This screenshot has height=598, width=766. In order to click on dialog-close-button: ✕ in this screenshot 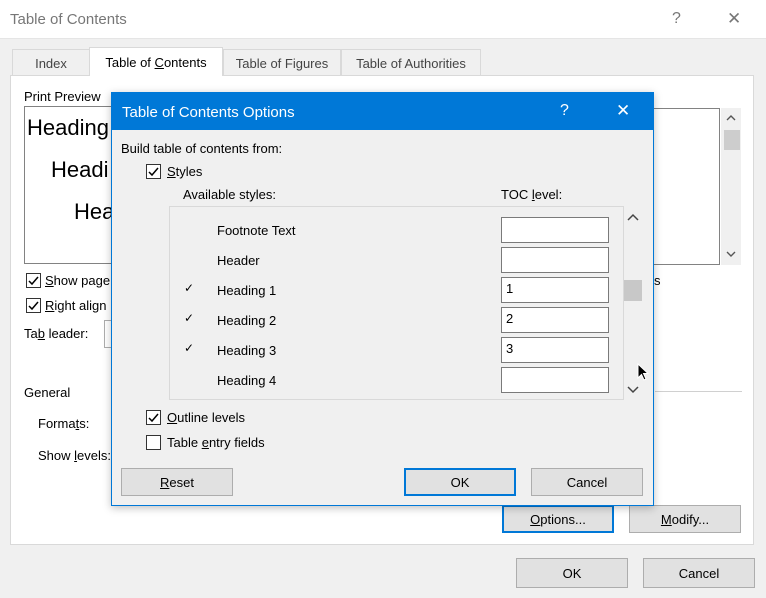, I will do `click(623, 111)`.